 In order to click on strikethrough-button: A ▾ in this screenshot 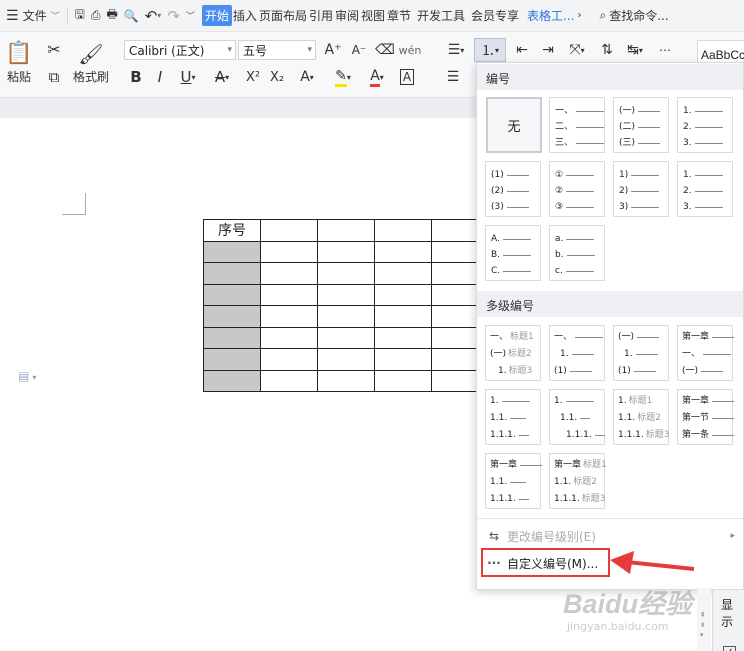, I will do `click(222, 77)`.